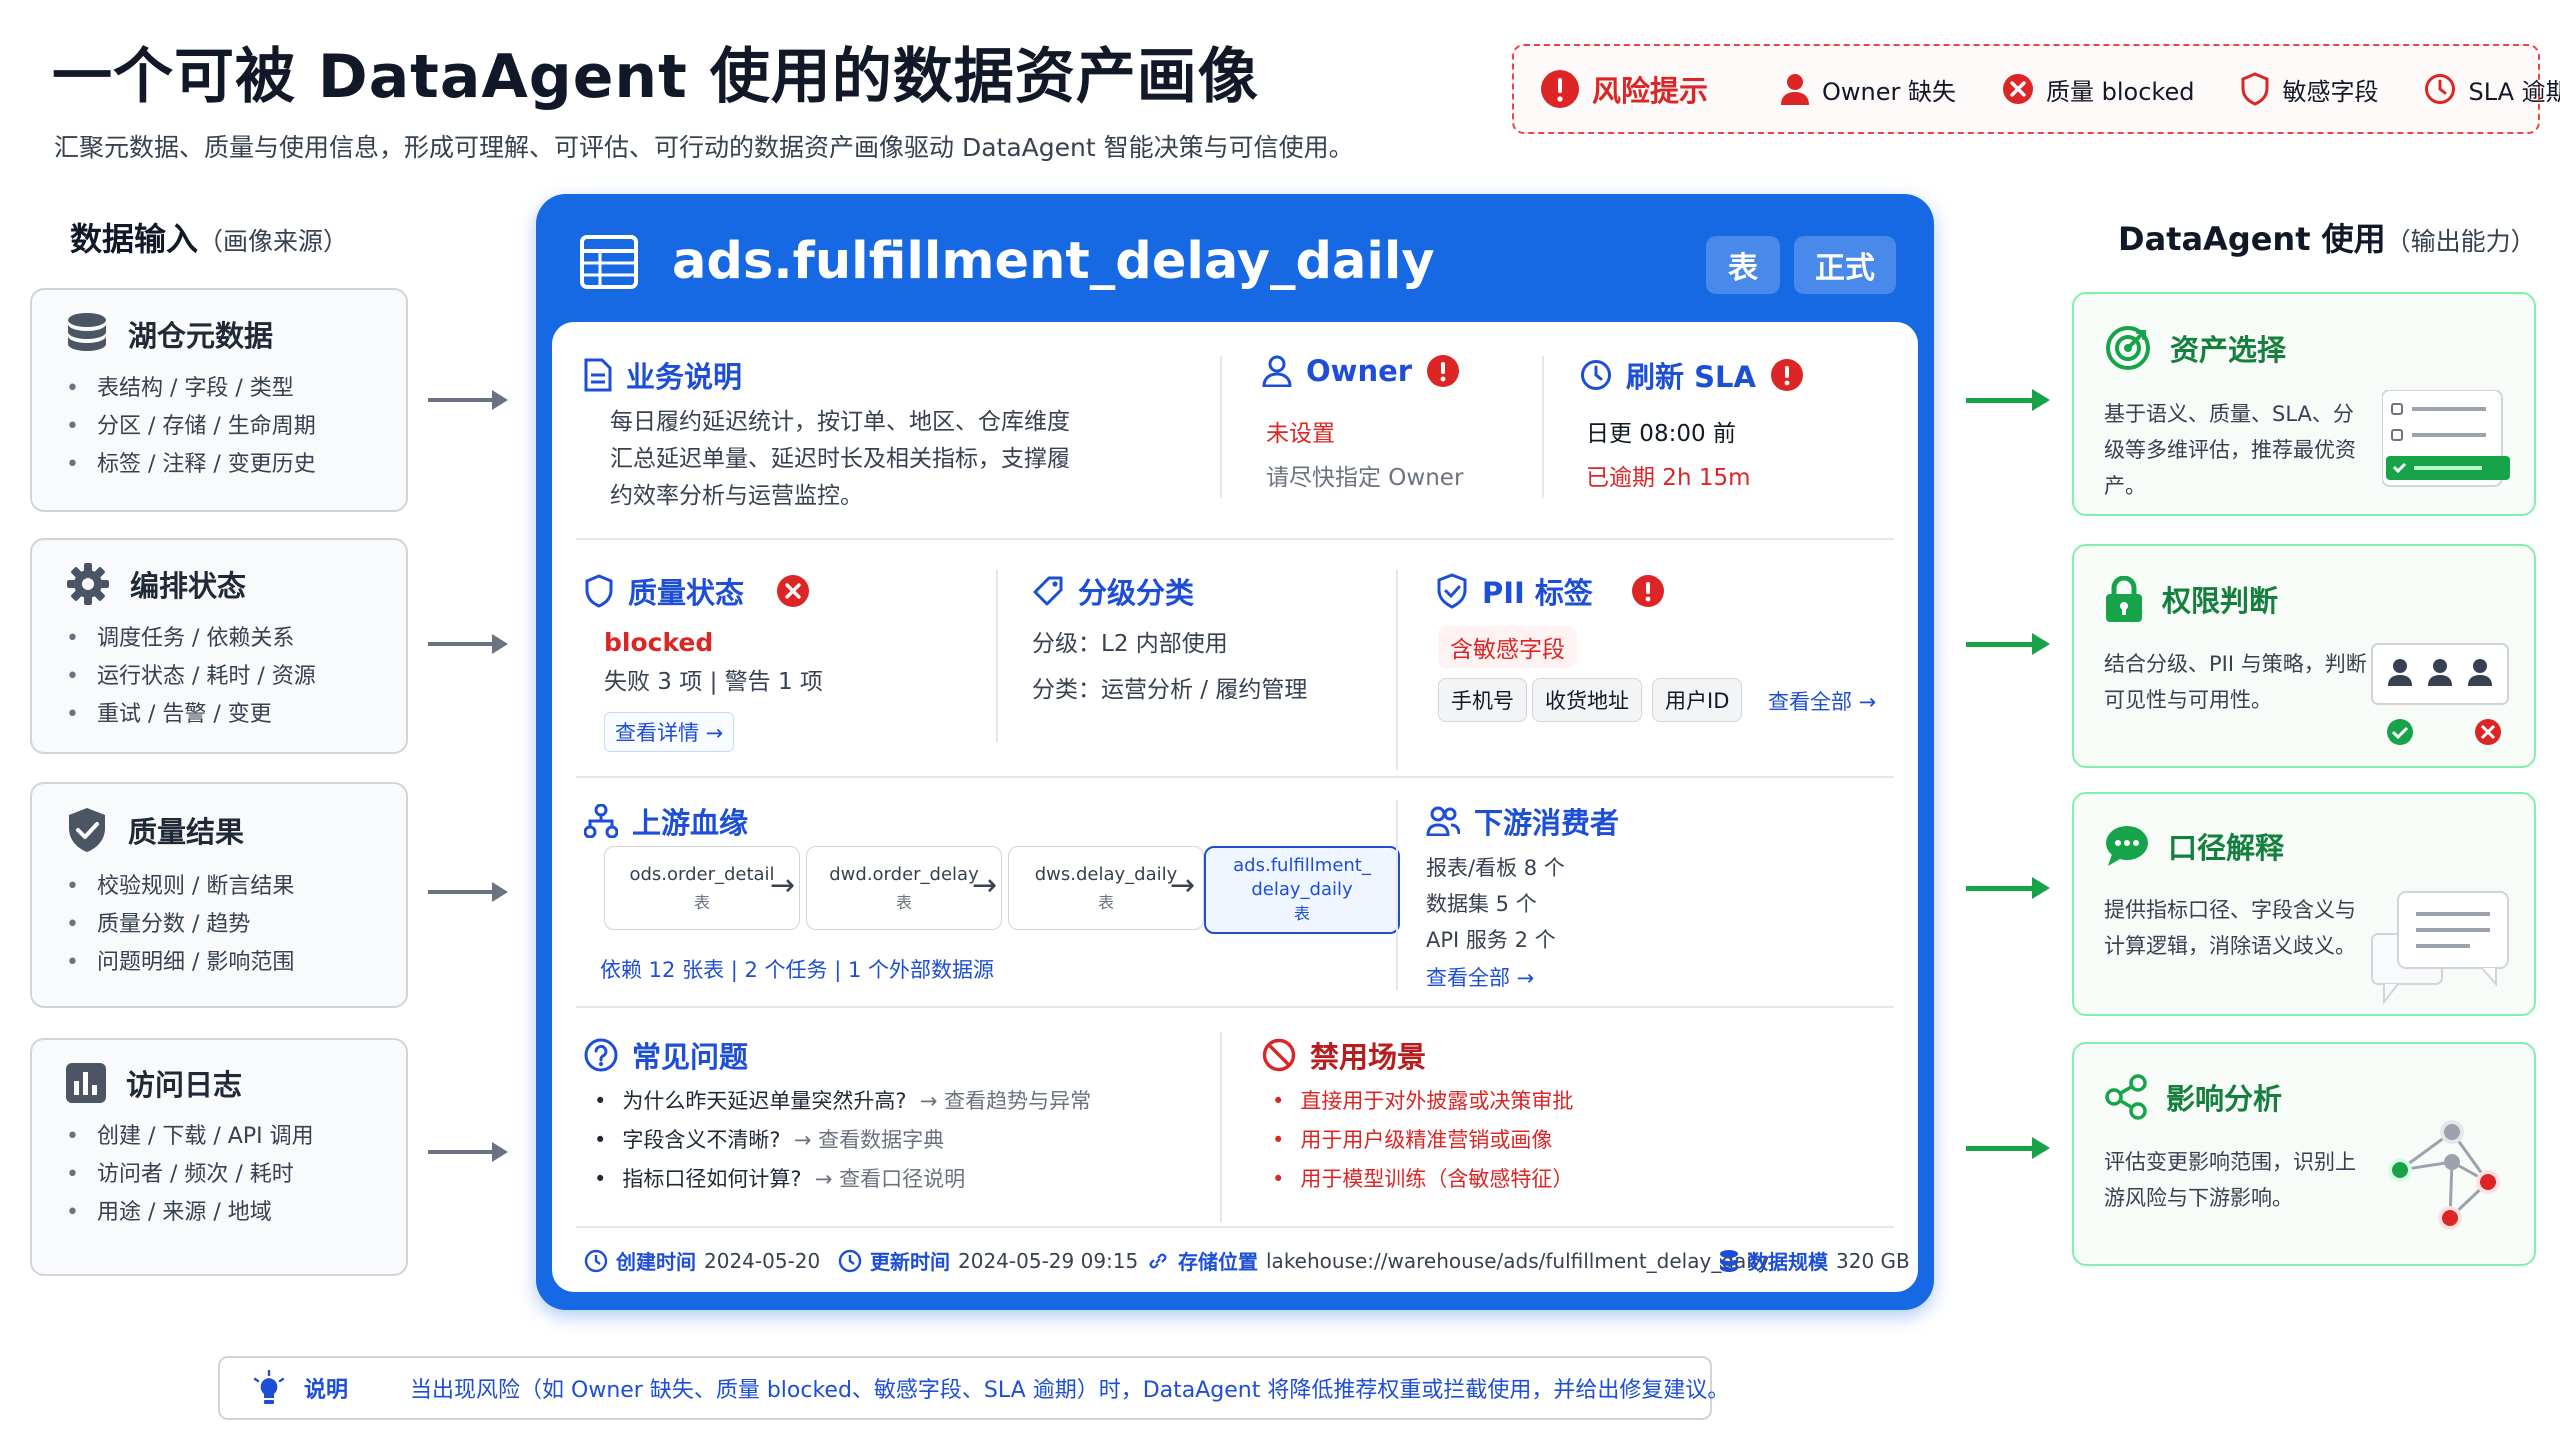 This screenshot has width=2560, height=1440. What do you see at coordinates (87, 332) in the screenshot?
I see `database-icon` at bounding box center [87, 332].